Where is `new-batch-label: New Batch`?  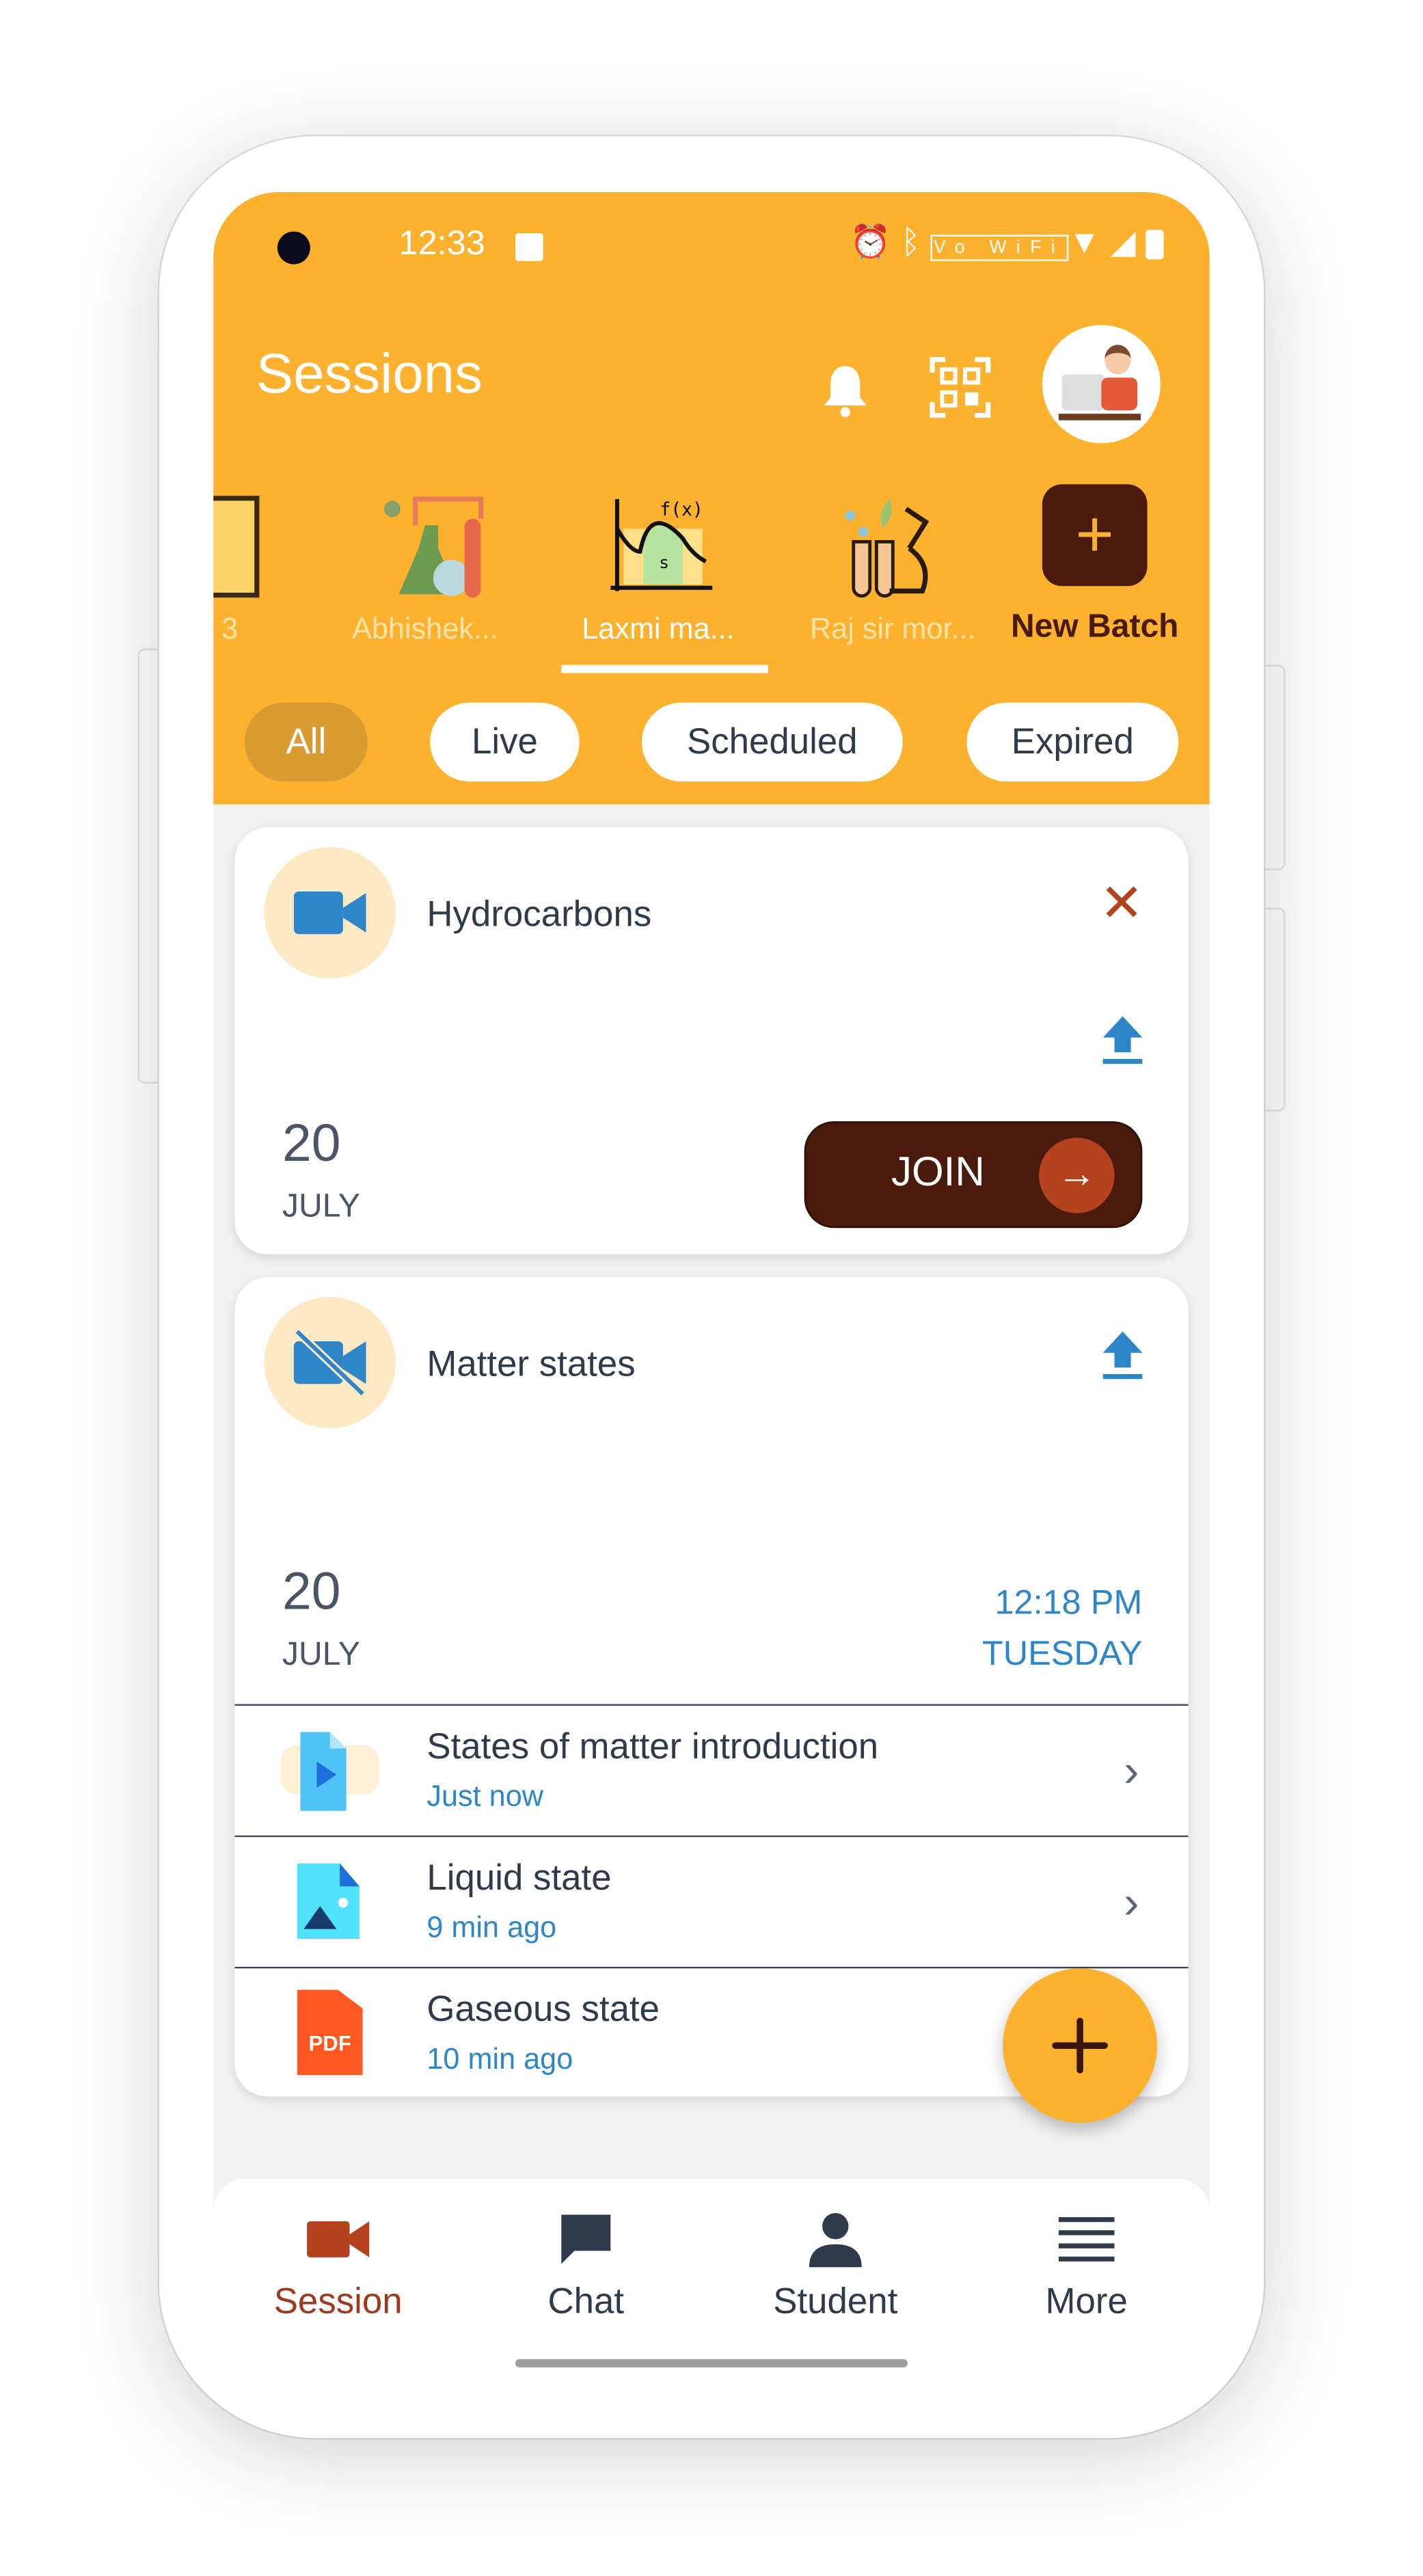
new-batch-label: New Batch is located at coordinates (1095, 628).